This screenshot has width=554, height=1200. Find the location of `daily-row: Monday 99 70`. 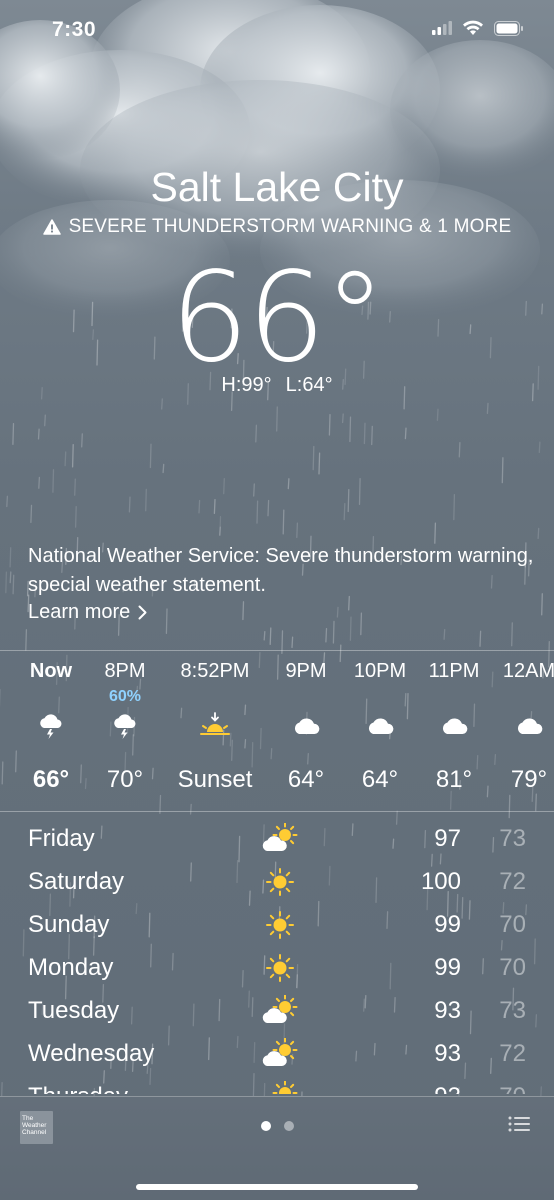

daily-row: Monday 99 70 is located at coordinates (277, 968).